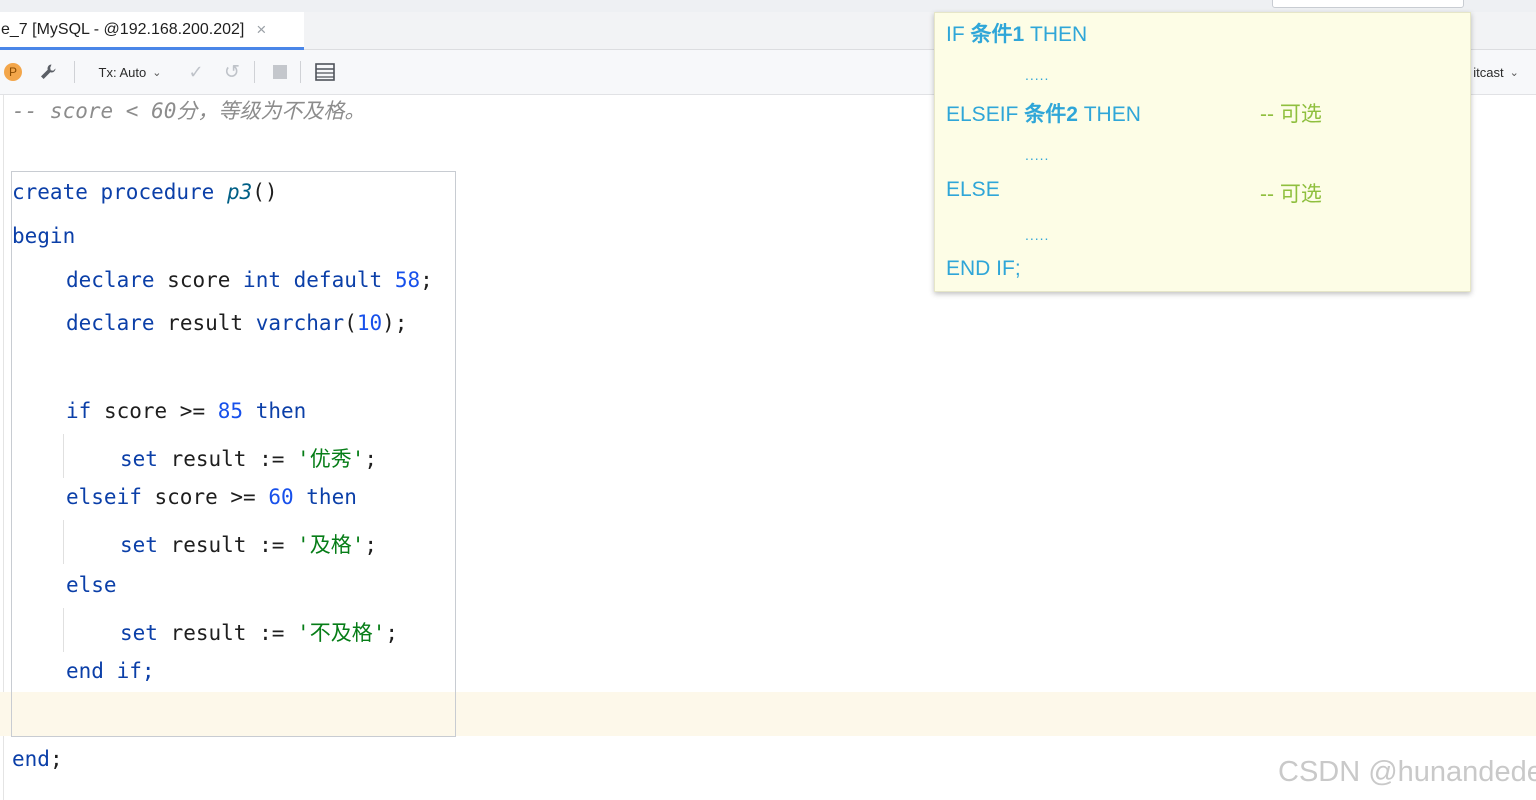 This screenshot has width=1536, height=800. I want to click on punctuation: (, so click(350, 323).